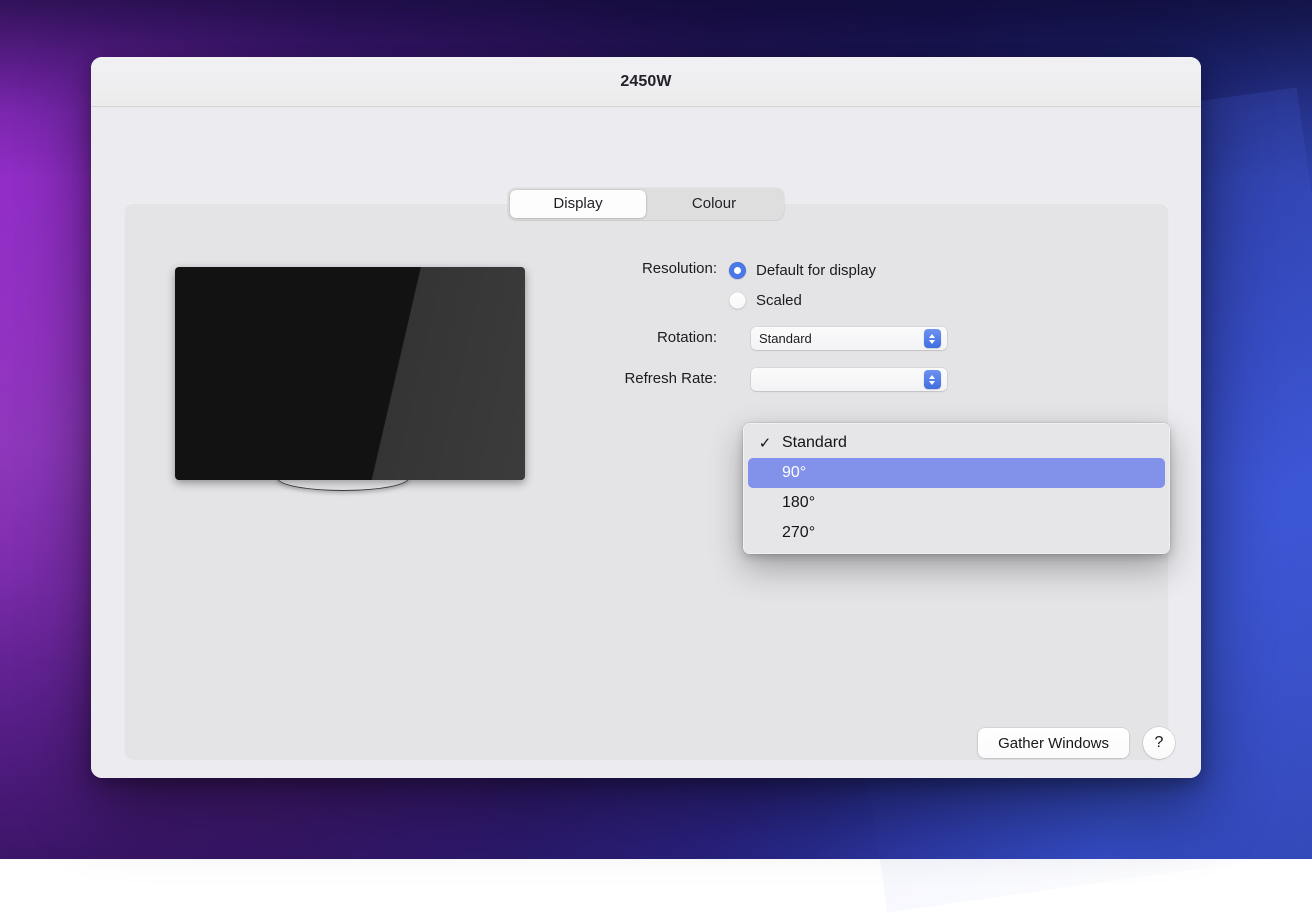 Image resolution: width=1312 pixels, height=913 pixels. I want to click on tab-display: Display, so click(578, 204).